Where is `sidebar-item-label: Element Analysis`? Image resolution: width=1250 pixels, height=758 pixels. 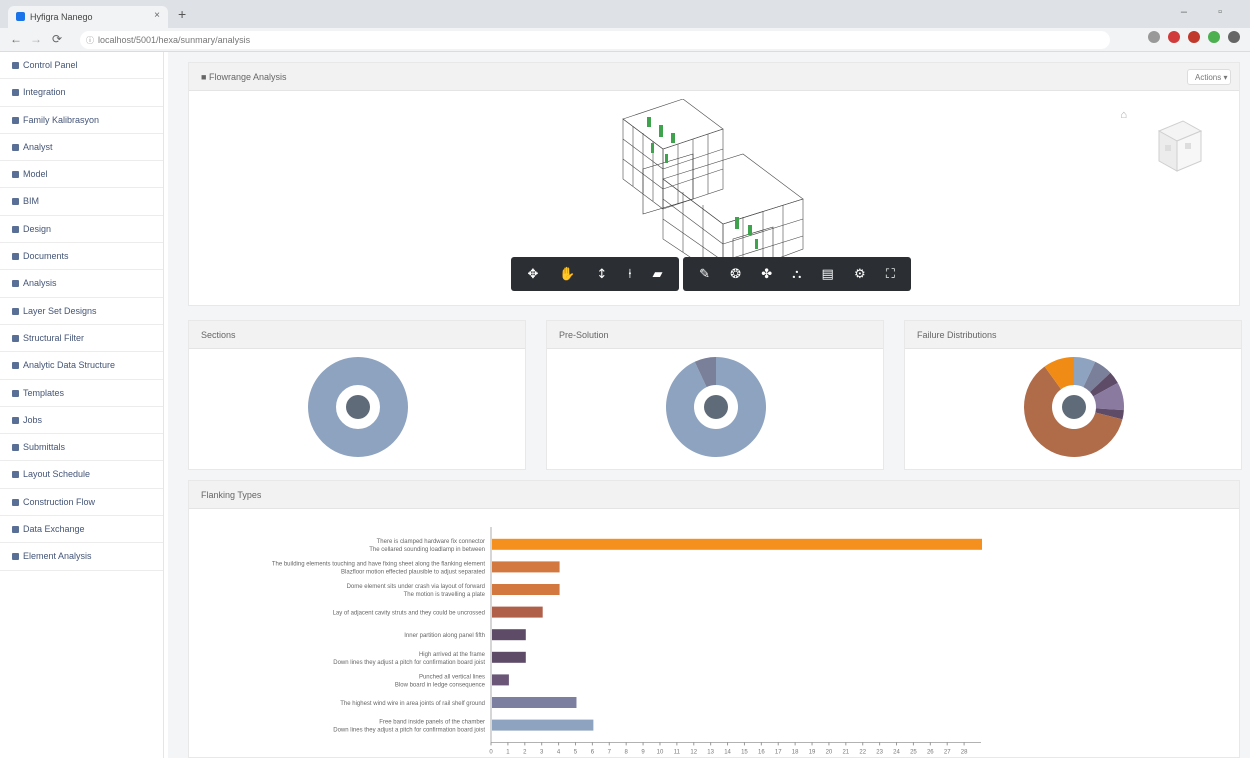
sidebar-item-label: Element Analysis is located at coordinates (57, 556).